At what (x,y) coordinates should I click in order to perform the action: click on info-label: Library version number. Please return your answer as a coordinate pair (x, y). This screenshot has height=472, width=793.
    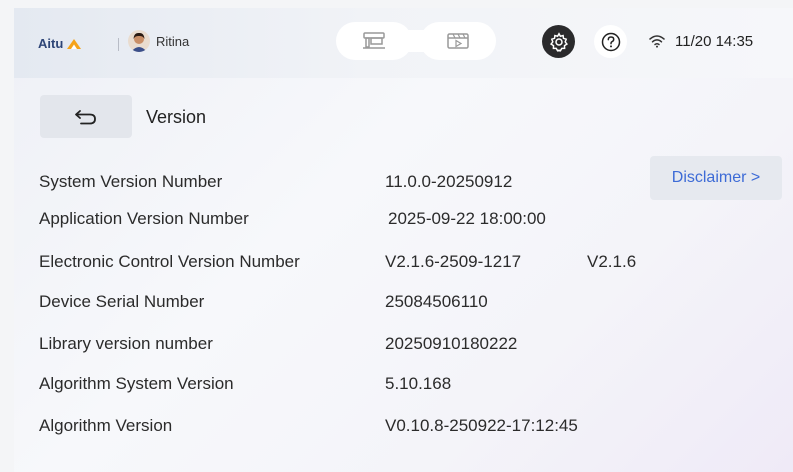
    Looking at the image, I should click on (126, 343).